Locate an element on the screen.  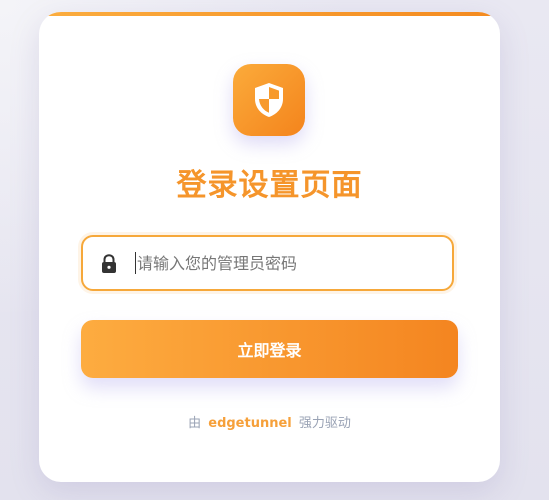
edgetunnel-link: edgetunnel is located at coordinates (250, 423).